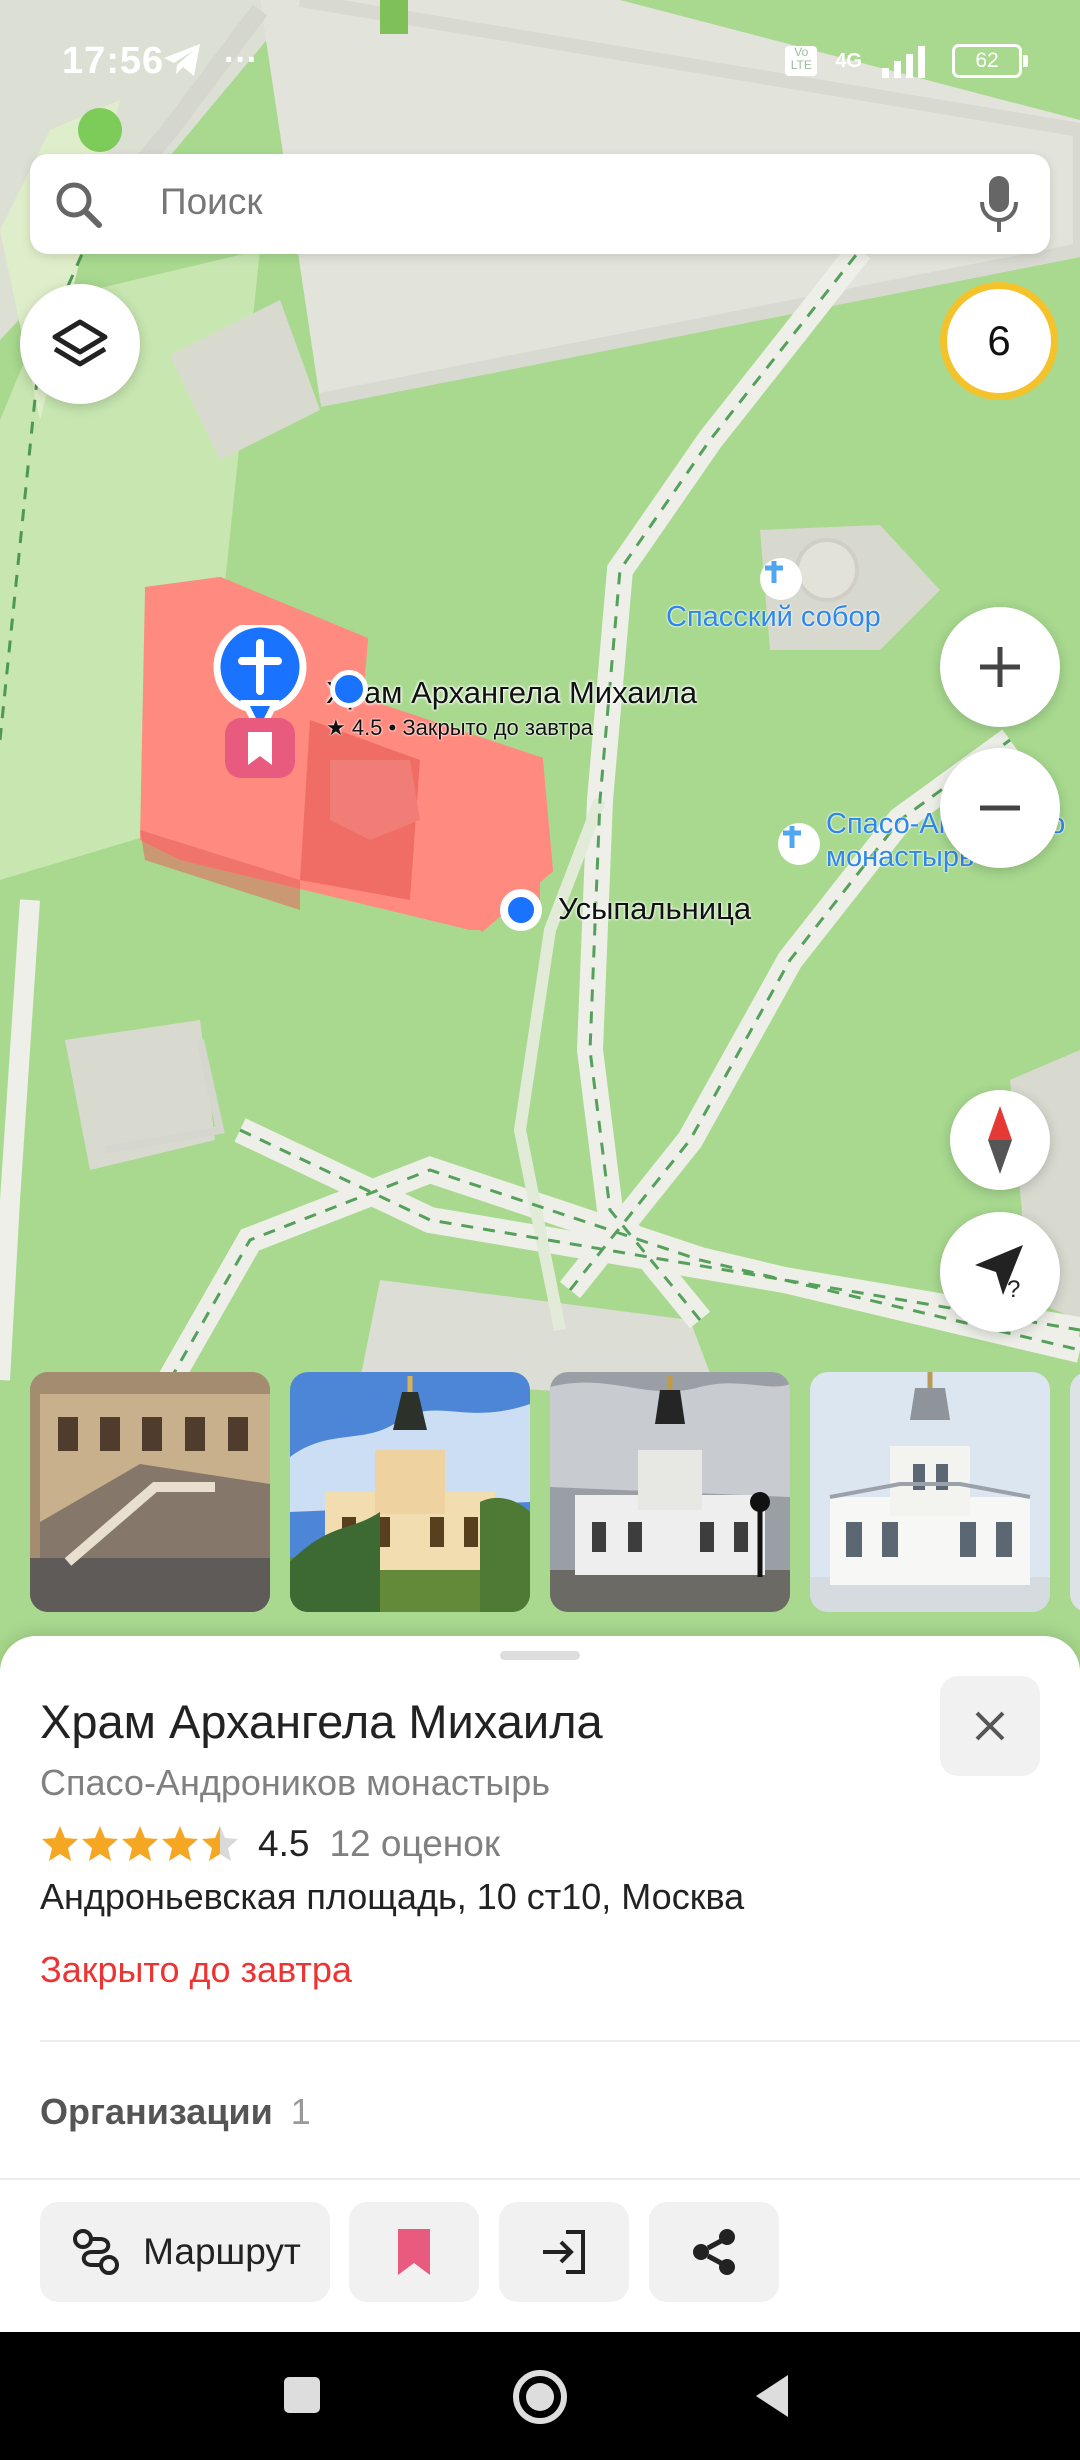 The height and width of the screenshot is (2460, 1080). Describe the element at coordinates (773, 617) in the screenshot. I see `spassky-label: Спасский собор` at that location.